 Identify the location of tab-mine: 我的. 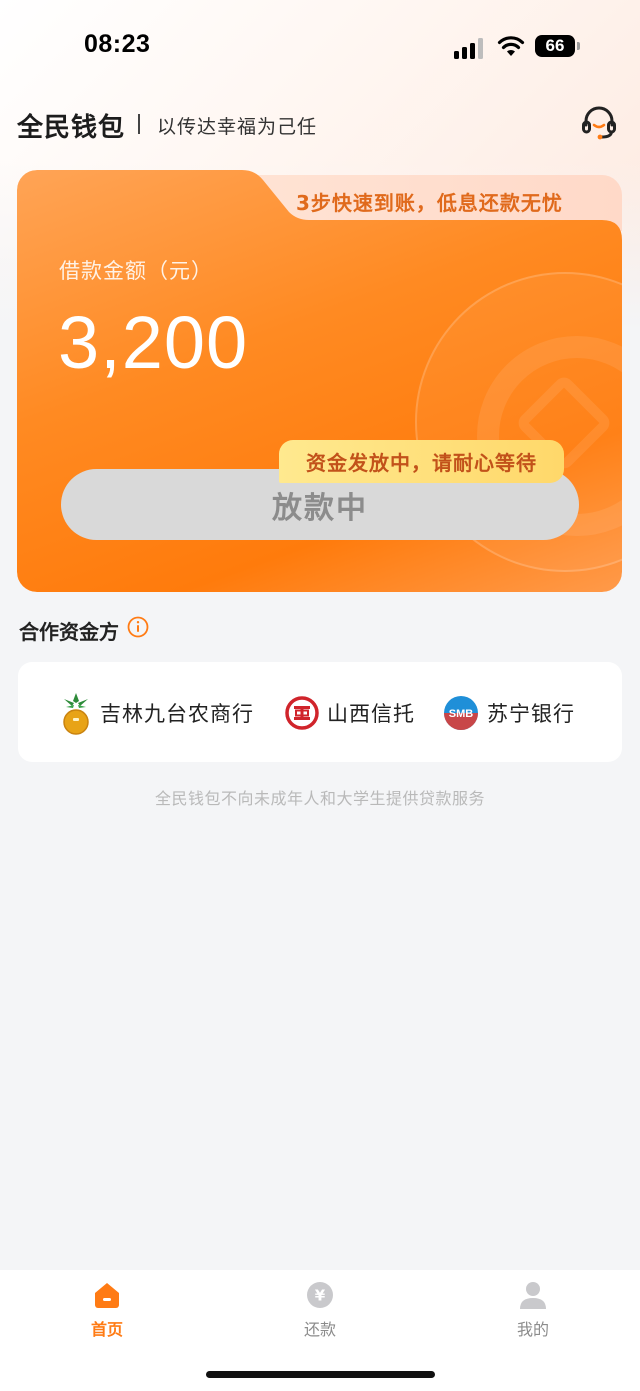
(533, 1310).